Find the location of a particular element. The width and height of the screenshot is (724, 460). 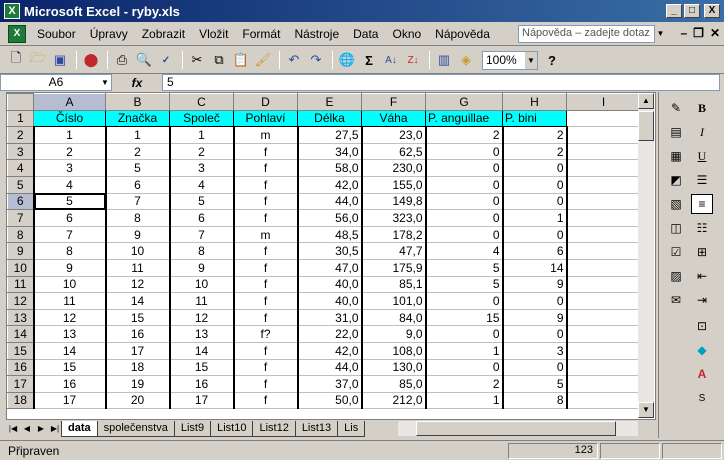

column-header-g: G is located at coordinates (464, 102).